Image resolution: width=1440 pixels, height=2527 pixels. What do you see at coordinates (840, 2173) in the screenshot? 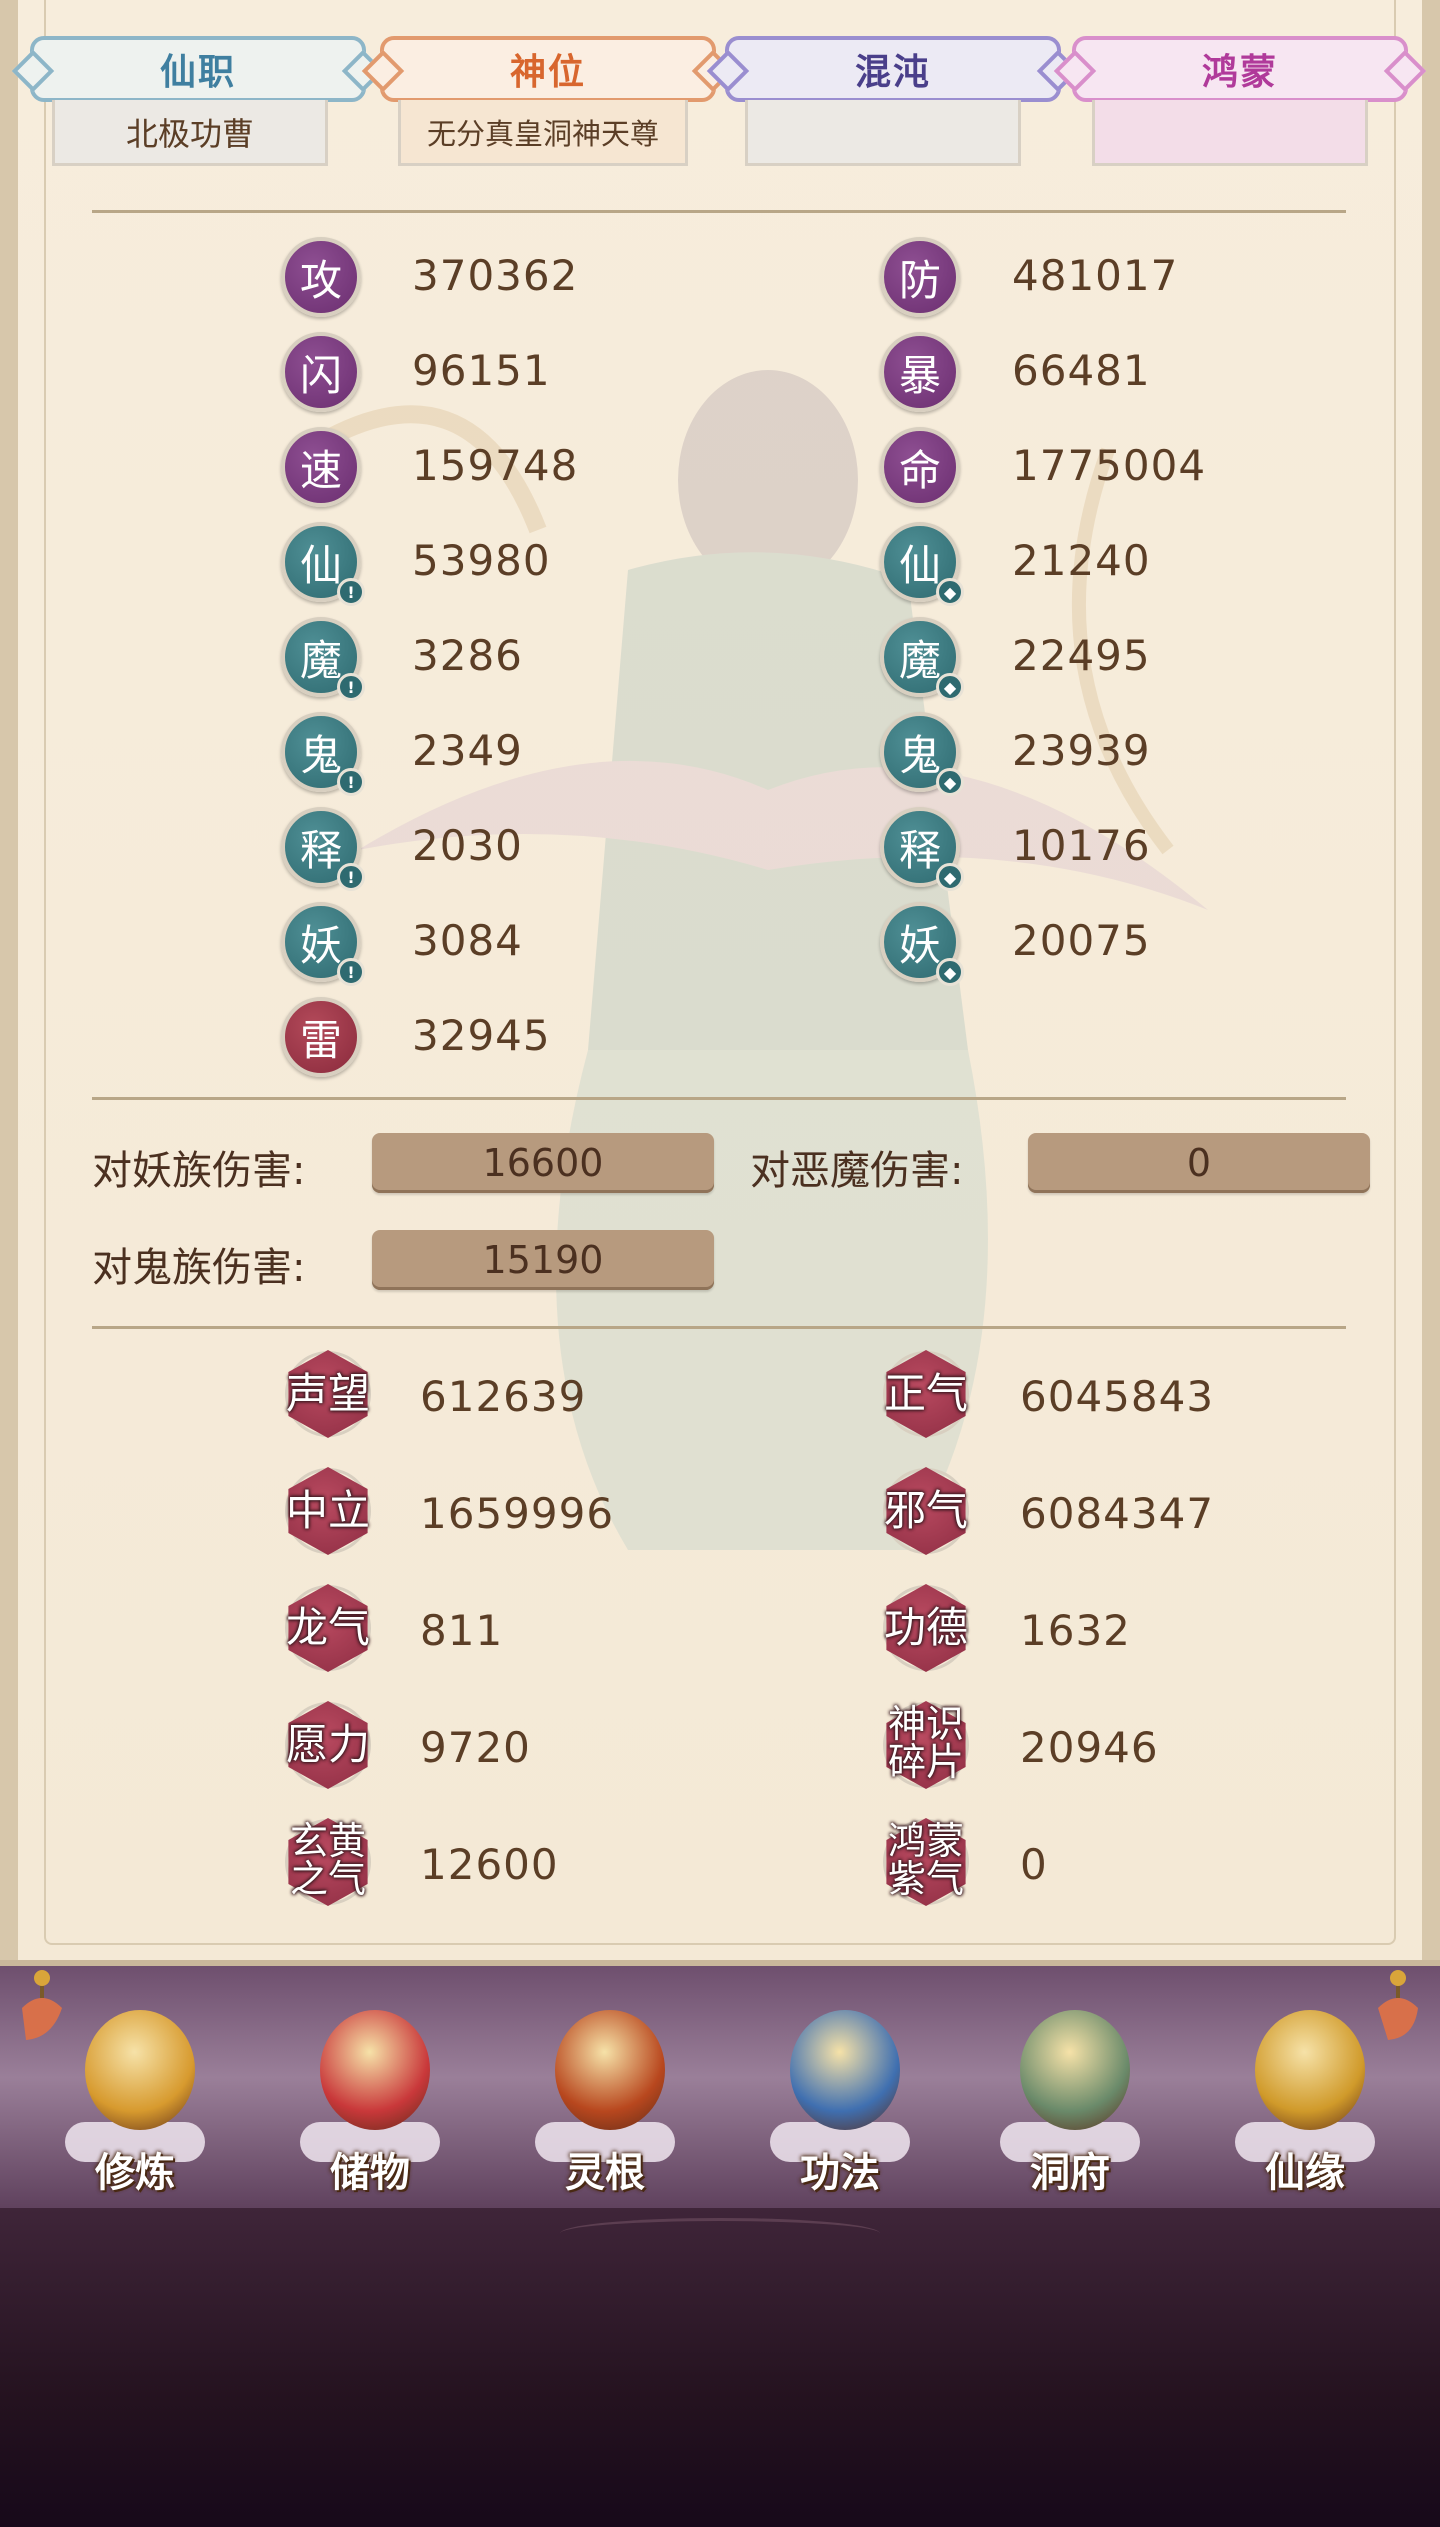
I see `nav-label: 功法` at bounding box center [840, 2173].